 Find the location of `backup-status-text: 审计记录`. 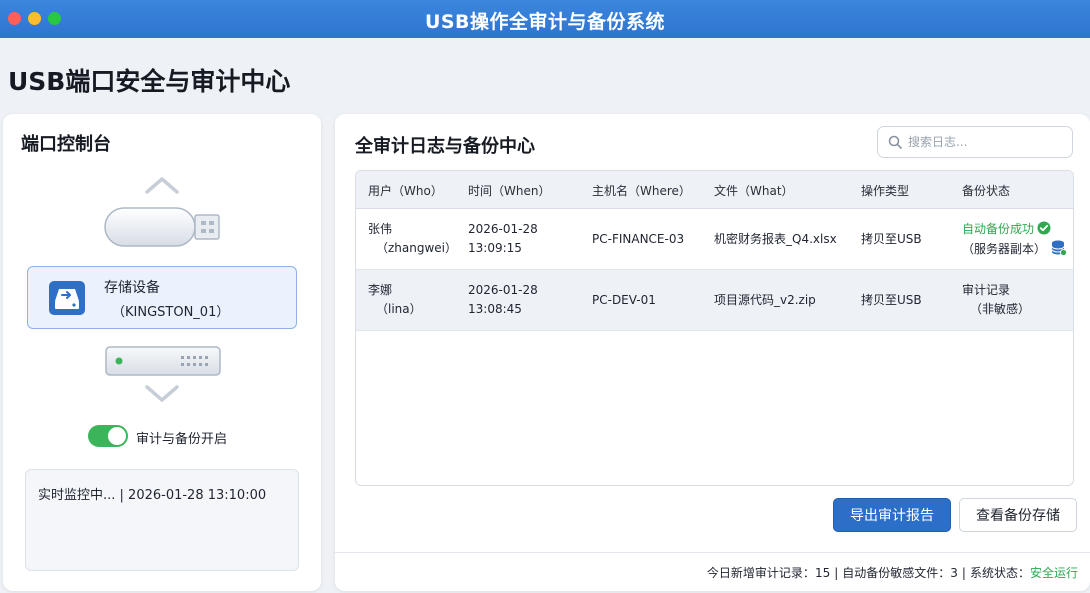

backup-status-text: 审计记录 is located at coordinates (986, 290).